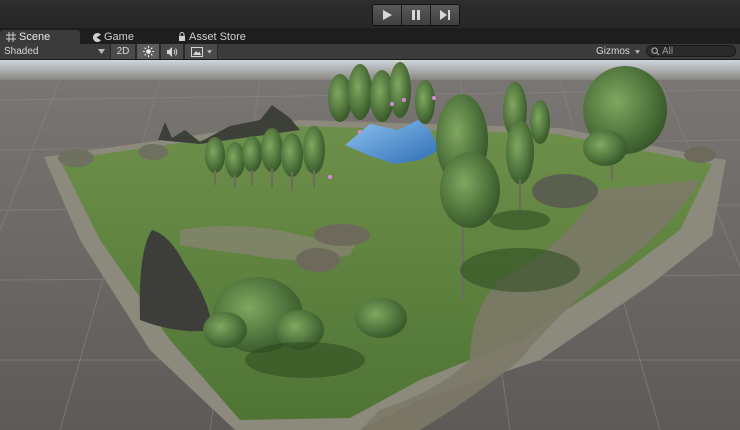 The image size is (740, 430). I want to click on pause-button, so click(416, 15).